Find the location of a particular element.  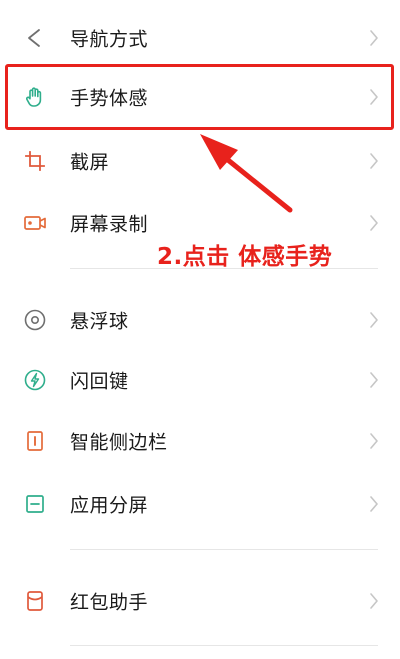

menu-item-label: 导航方式 is located at coordinates (109, 39).